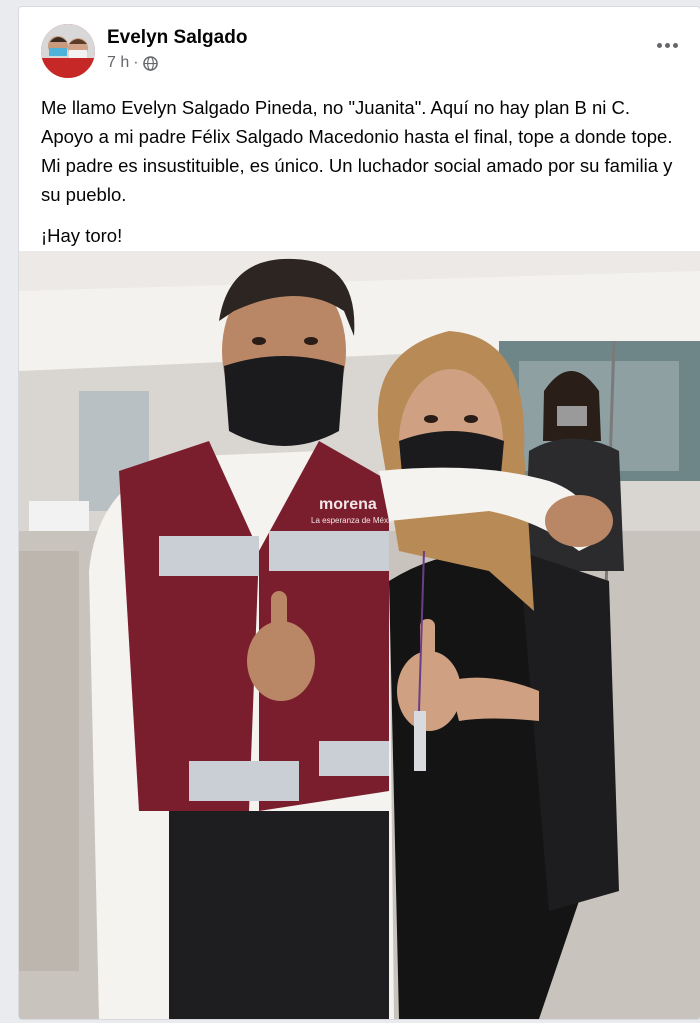  What do you see at coordinates (150, 63) in the screenshot?
I see `globe-icon` at bounding box center [150, 63].